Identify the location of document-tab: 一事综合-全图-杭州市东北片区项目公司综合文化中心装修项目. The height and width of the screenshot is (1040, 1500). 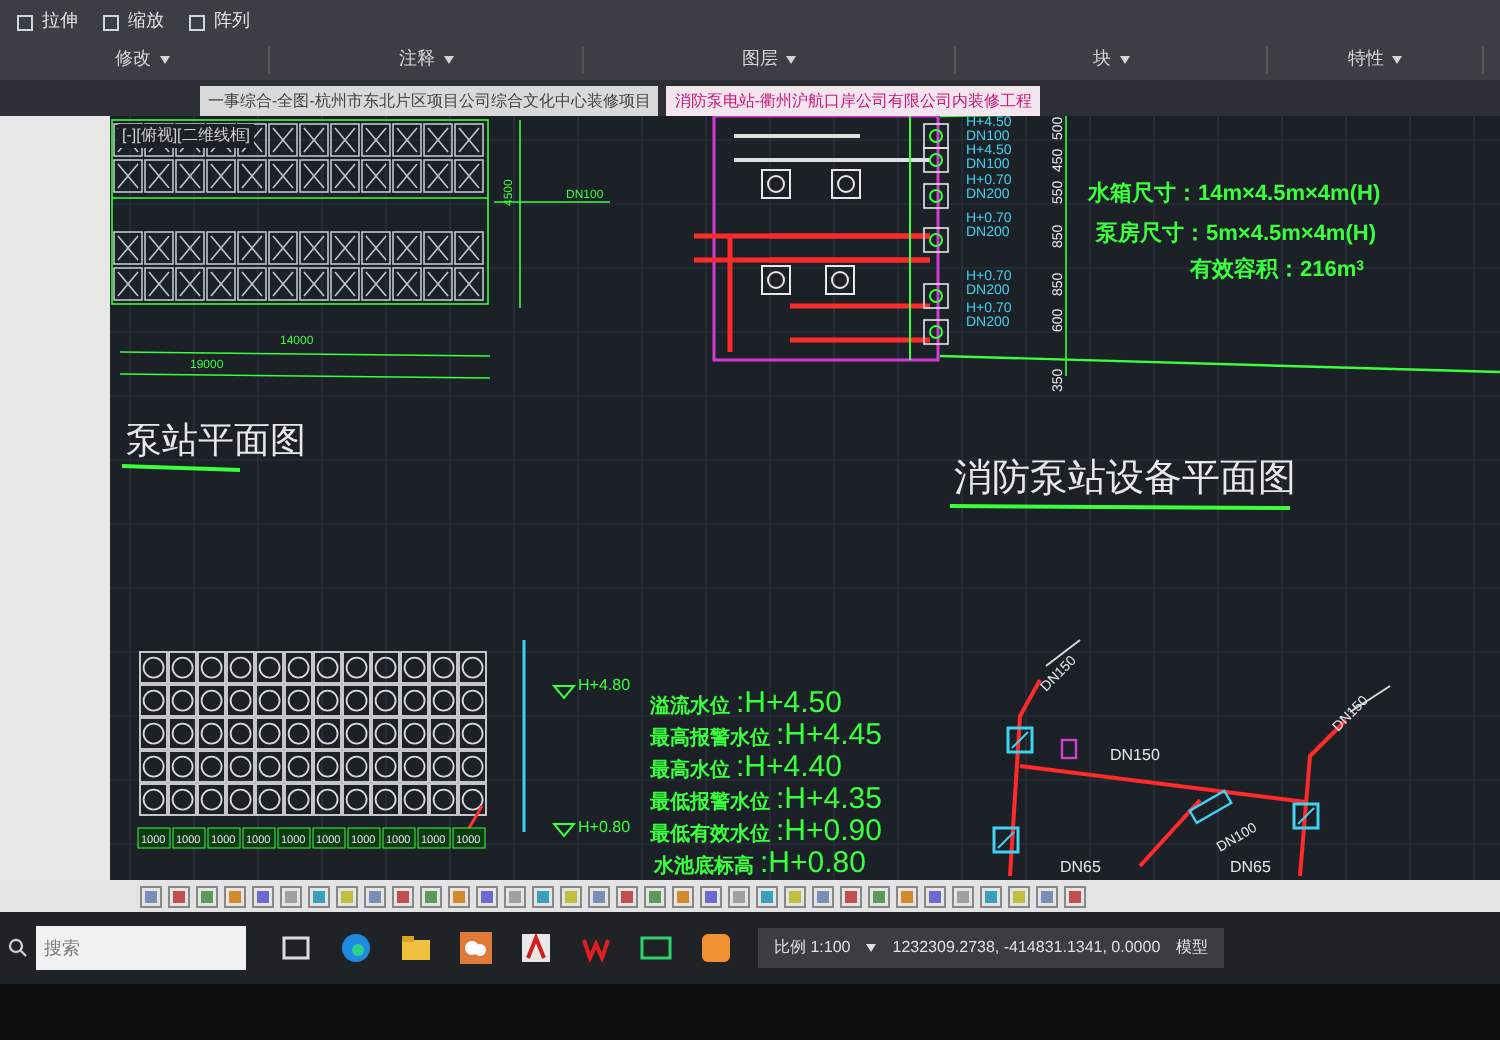
(429, 101).